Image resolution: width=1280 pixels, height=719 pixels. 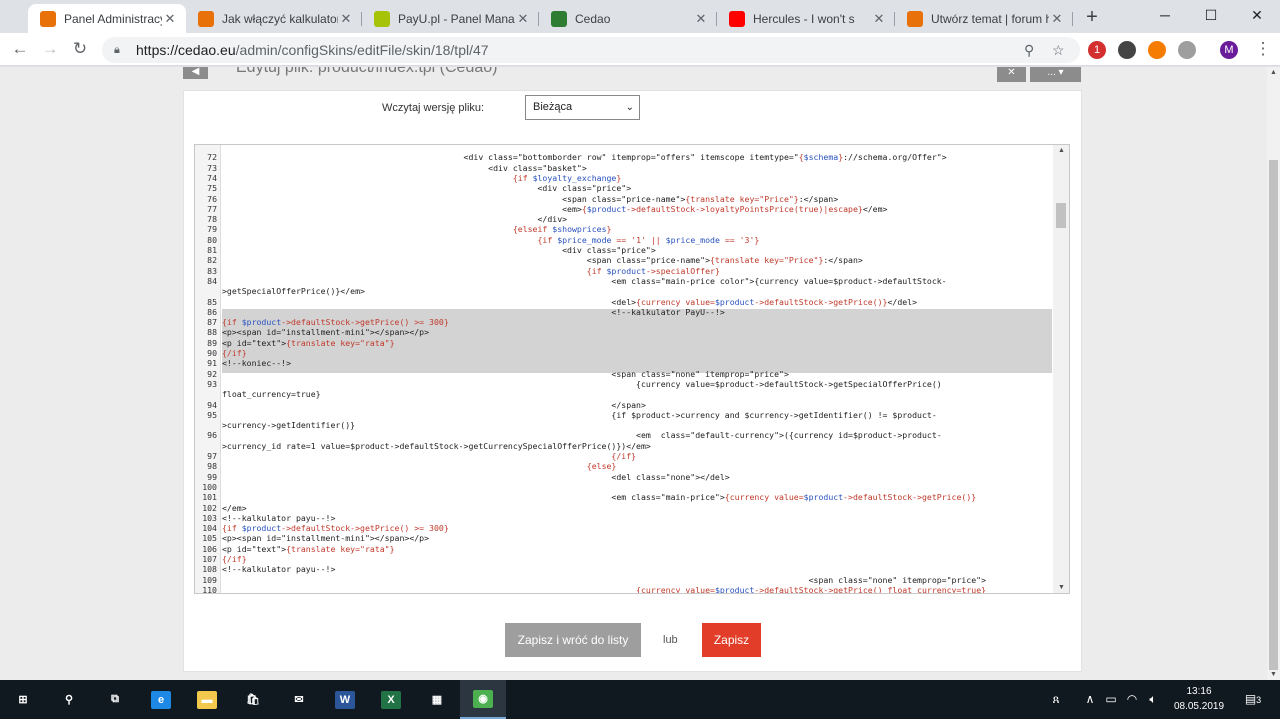 What do you see at coordinates (434, 404) in the screenshot?
I see `code-text: </span>` at bounding box center [434, 404].